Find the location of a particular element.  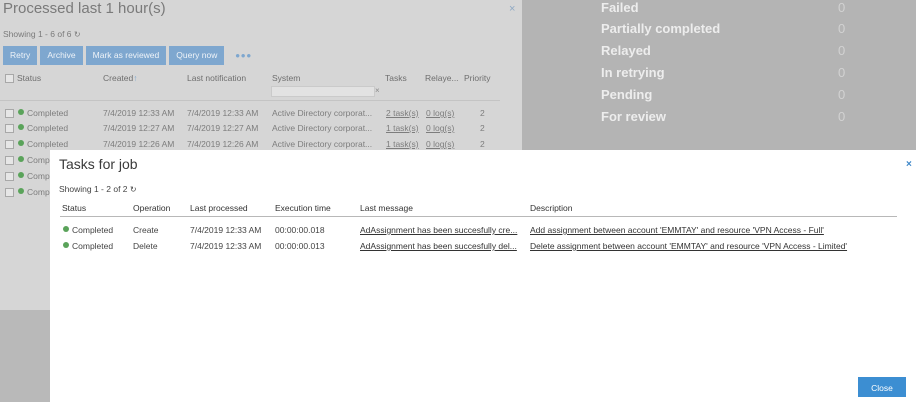

stat-failed-value: 0 is located at coordinates (842, 7).